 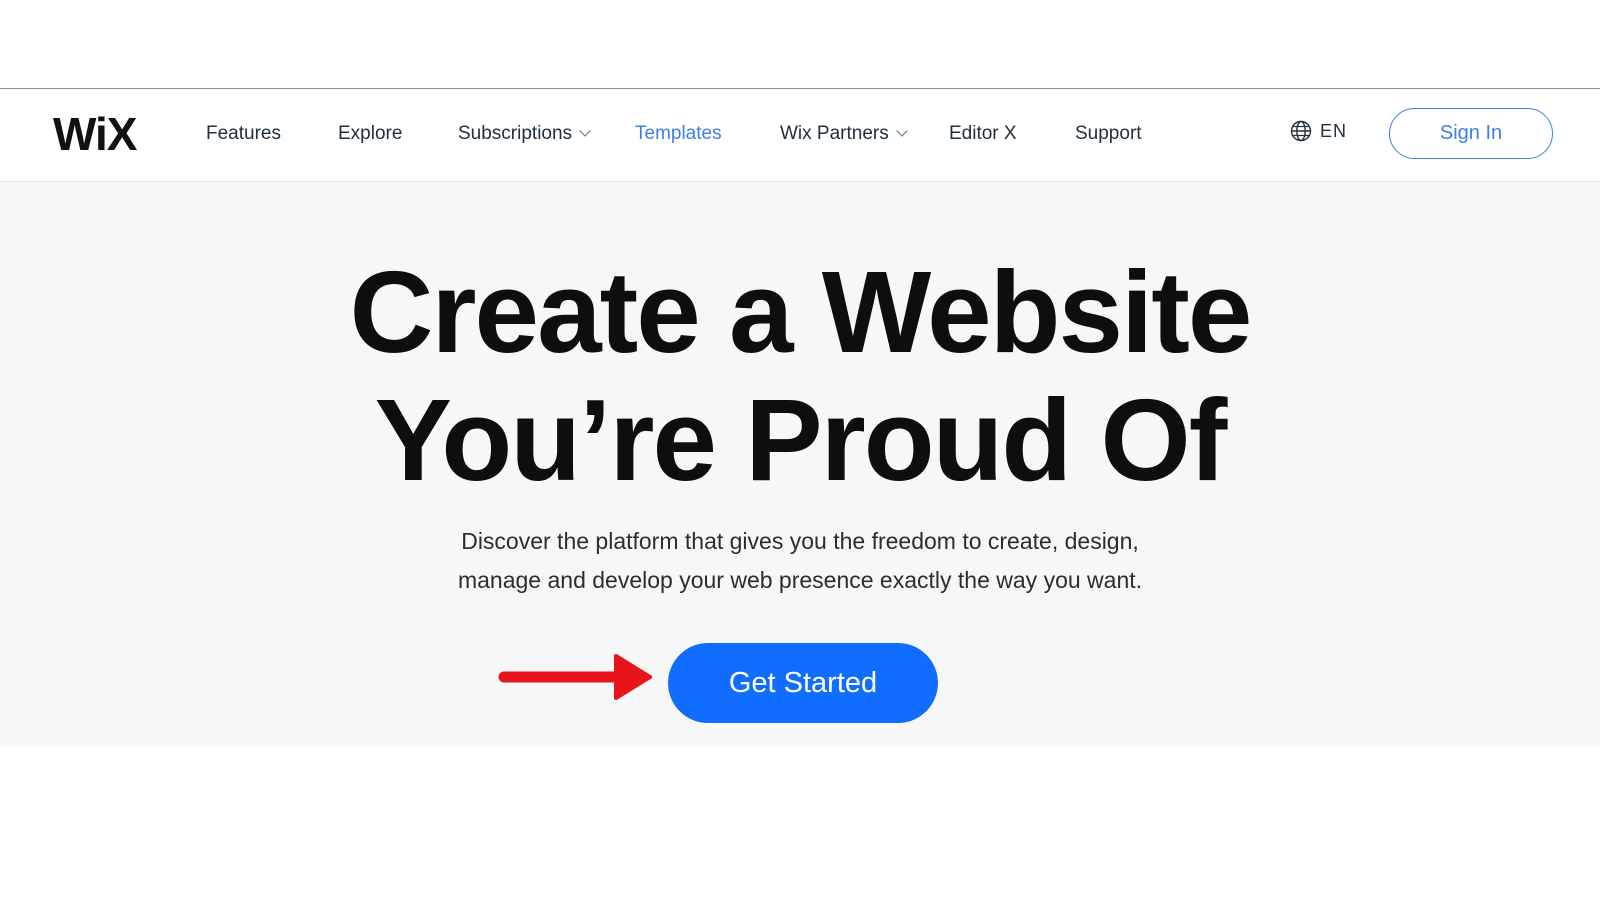 What do you see at coordinates (801, 440) in the screenshot?
I see `hero-headline-line-2: You’re Proud Of` at bounding box center [801, 440].